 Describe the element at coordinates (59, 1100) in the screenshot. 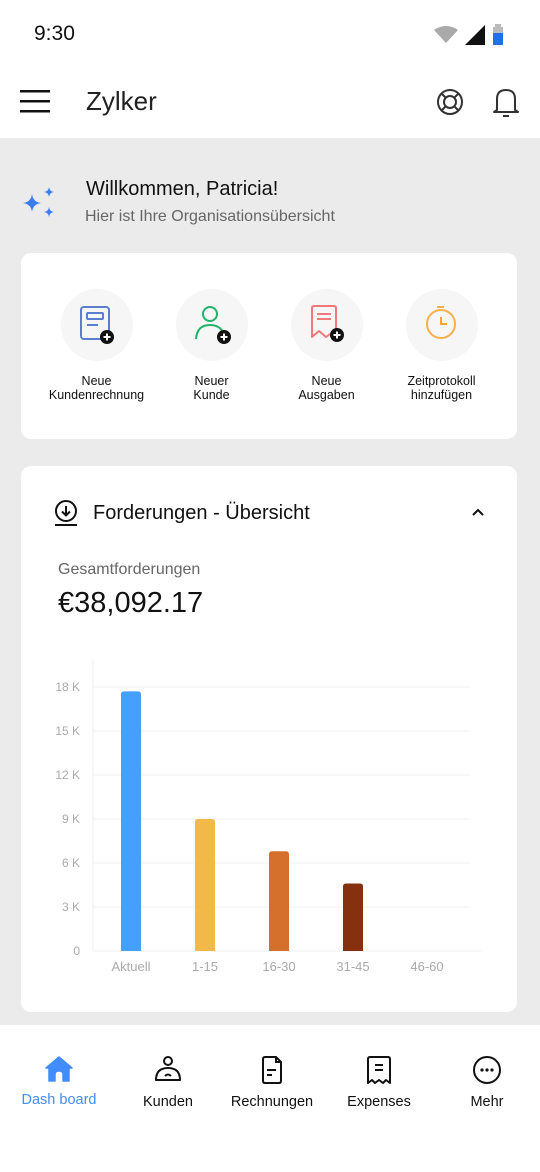

I see `nav-label: Dash board` at that location.